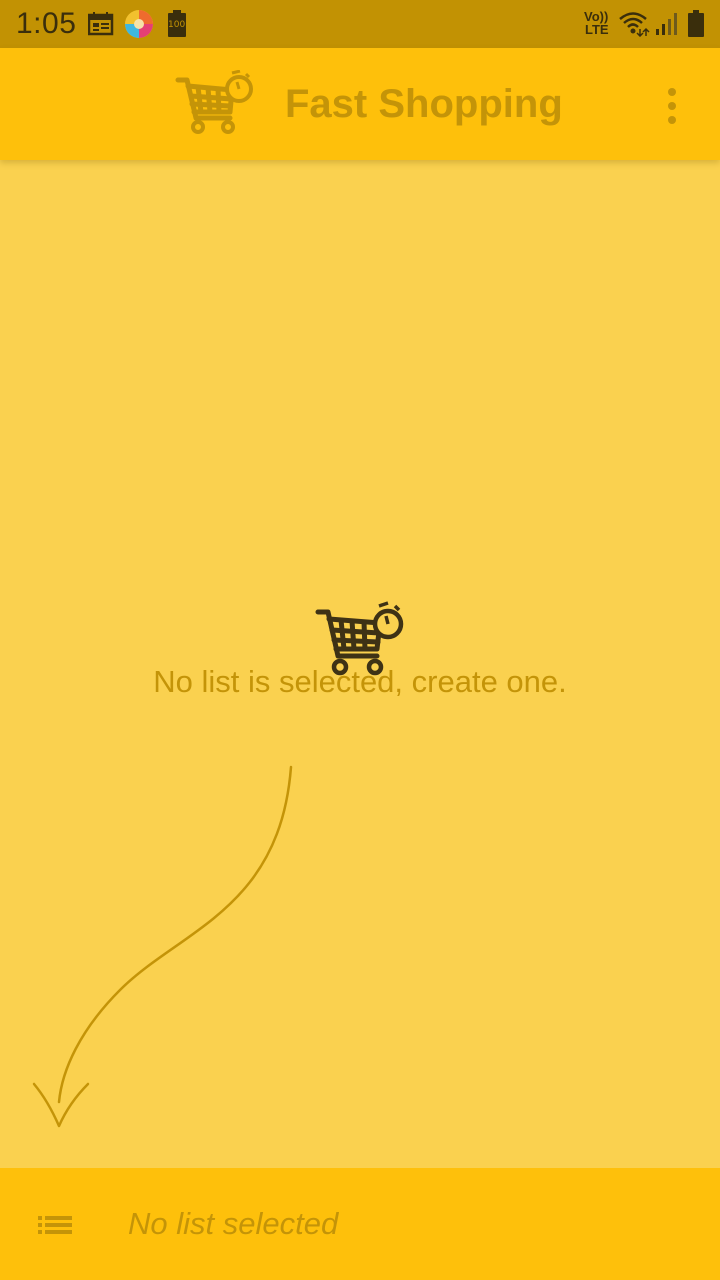  I want to click on overflow-menu-button, so click(672, 104).